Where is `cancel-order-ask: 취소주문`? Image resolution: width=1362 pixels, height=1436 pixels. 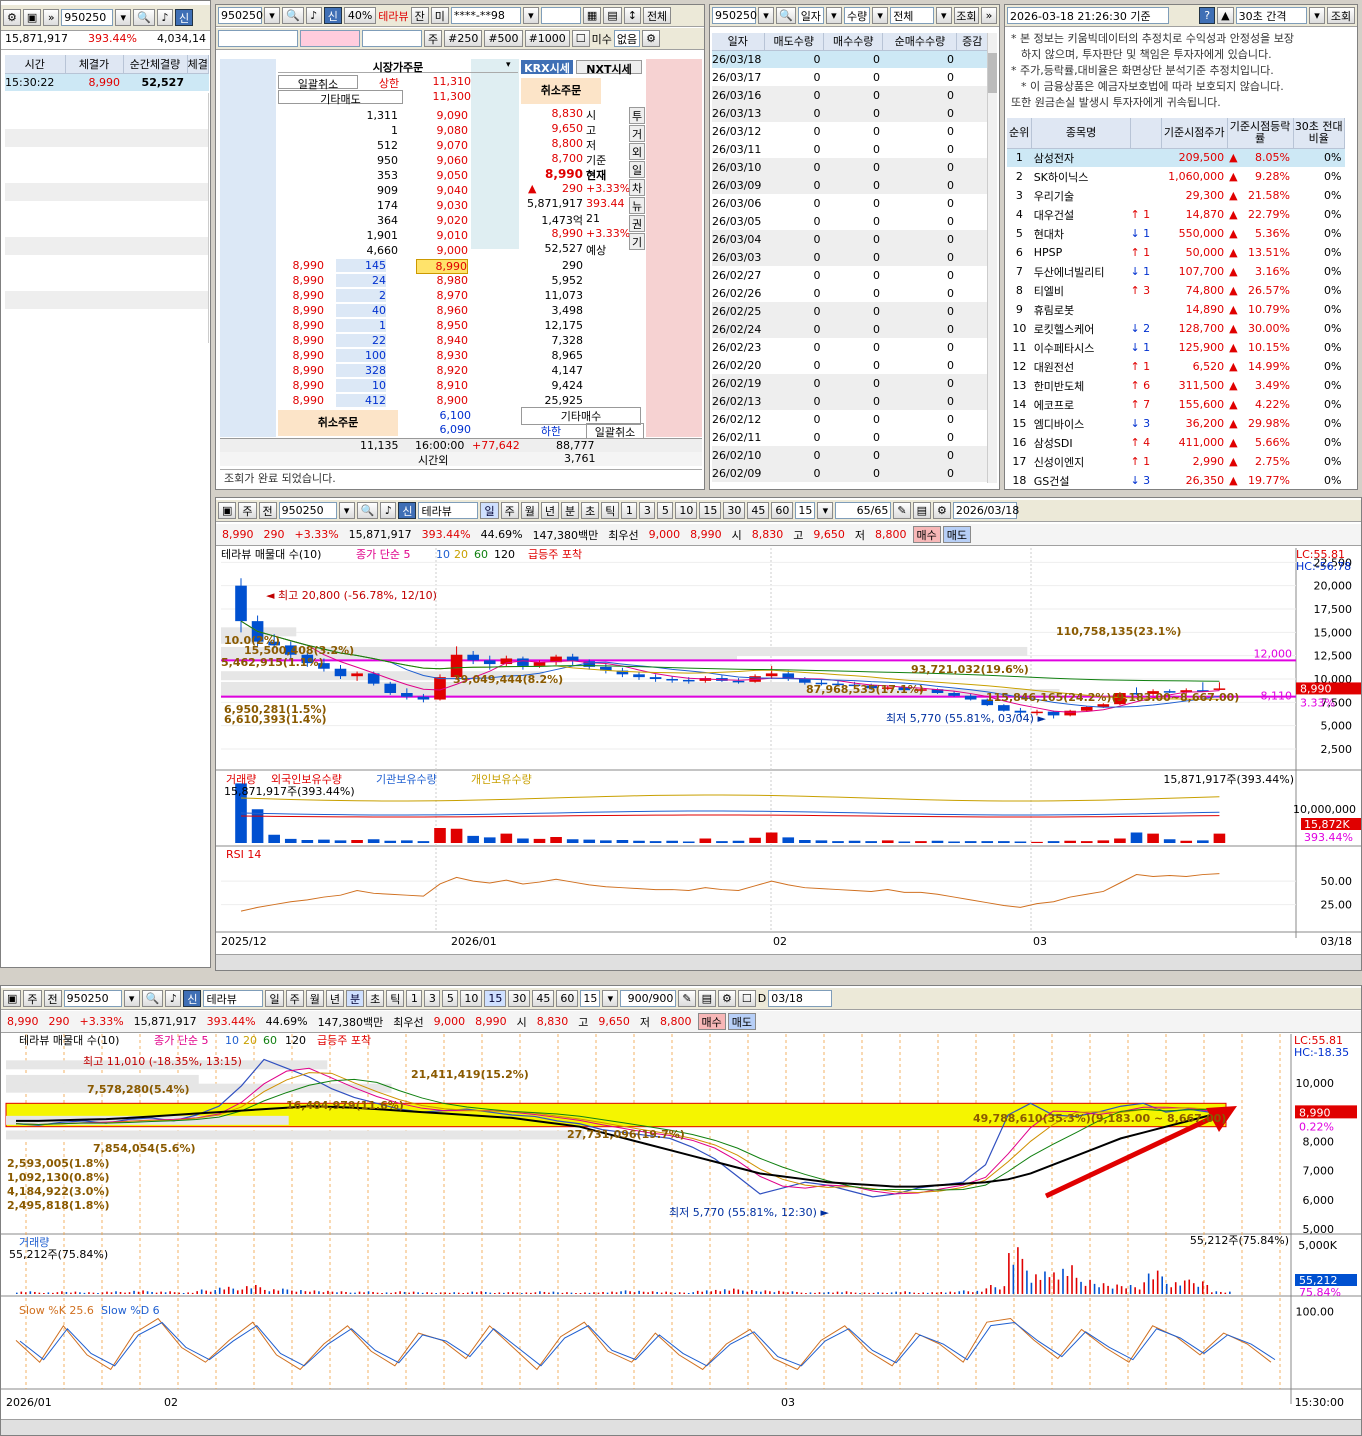
cancel-order-ask: 취소주문 is located at coordinates (561, 91).